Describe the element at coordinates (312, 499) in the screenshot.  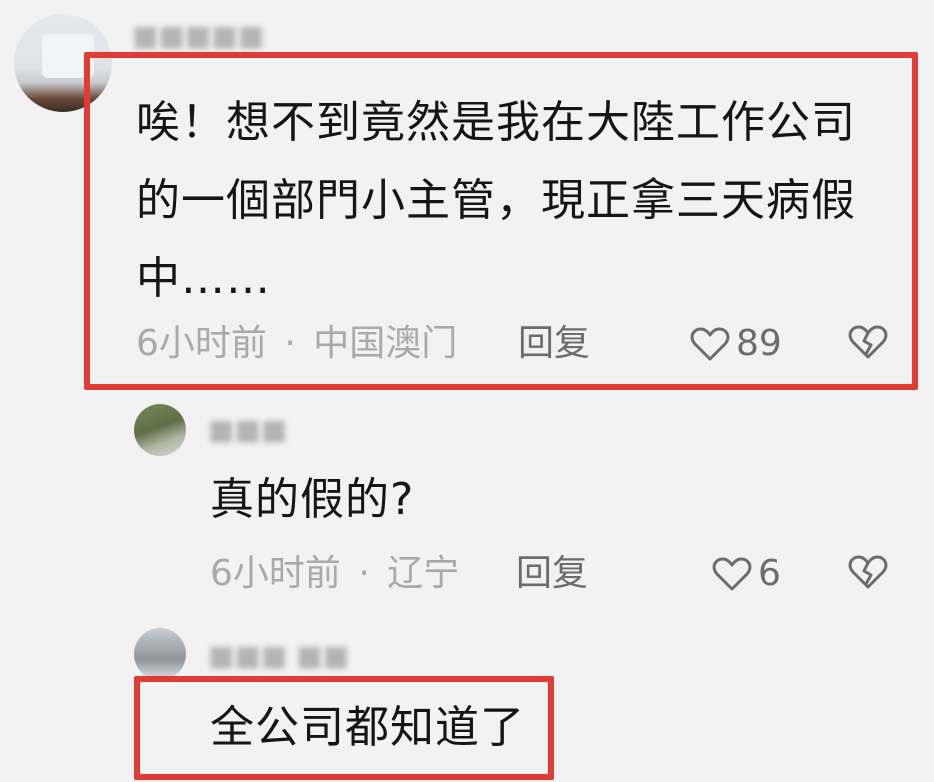
I see `comment-text: 真的假的?` at that location.